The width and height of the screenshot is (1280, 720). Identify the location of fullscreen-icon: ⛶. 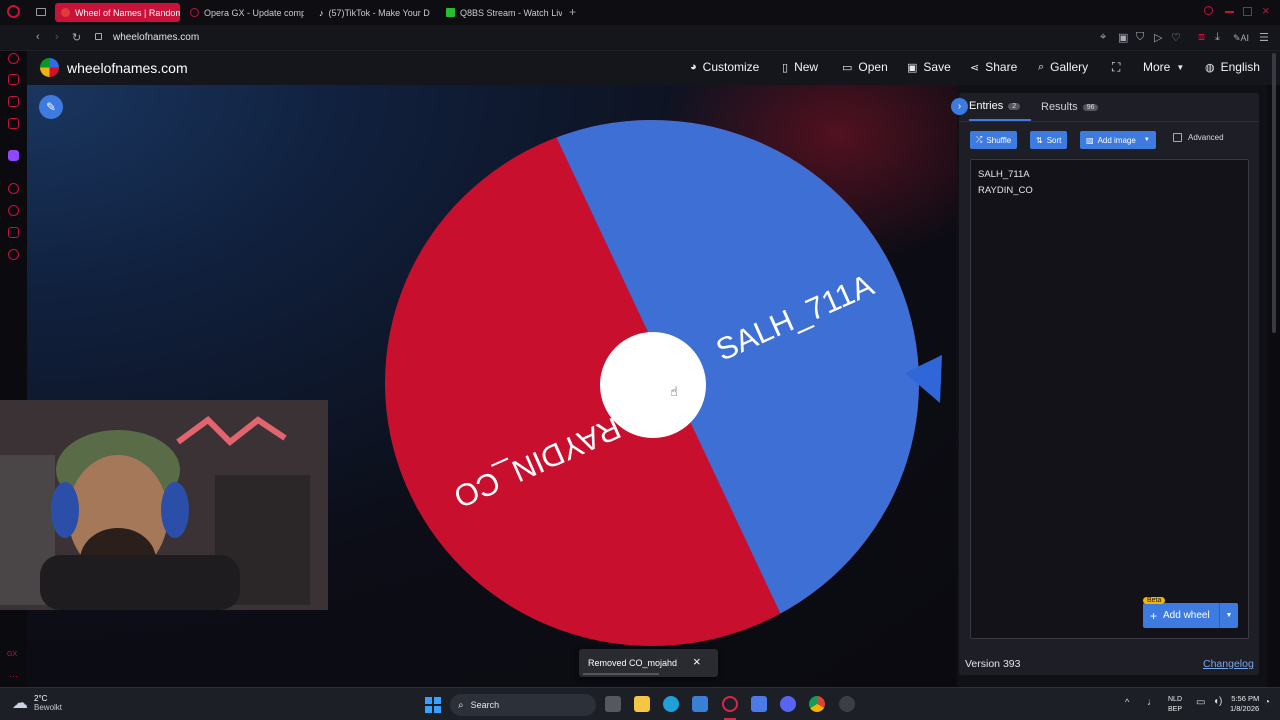
(1116, 67).